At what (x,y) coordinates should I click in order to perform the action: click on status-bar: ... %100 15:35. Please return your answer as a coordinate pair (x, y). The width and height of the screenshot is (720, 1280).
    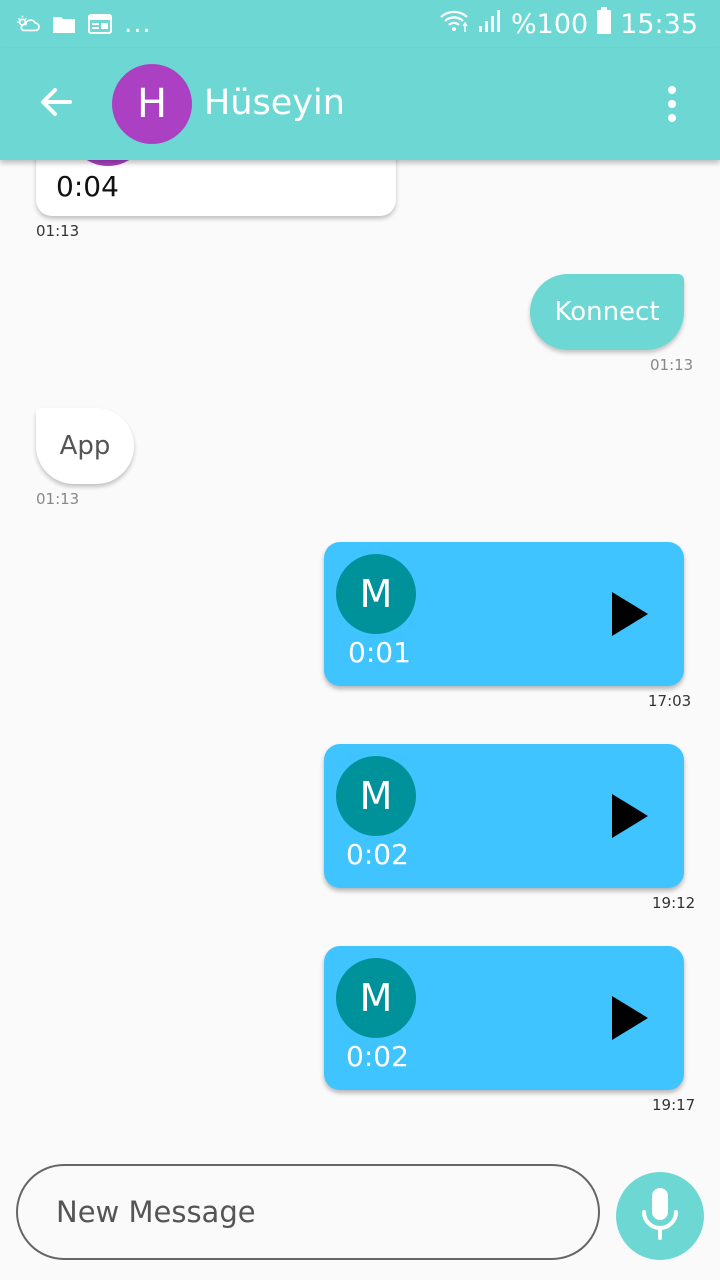
    Looking at the image, I should click on (360, 24).